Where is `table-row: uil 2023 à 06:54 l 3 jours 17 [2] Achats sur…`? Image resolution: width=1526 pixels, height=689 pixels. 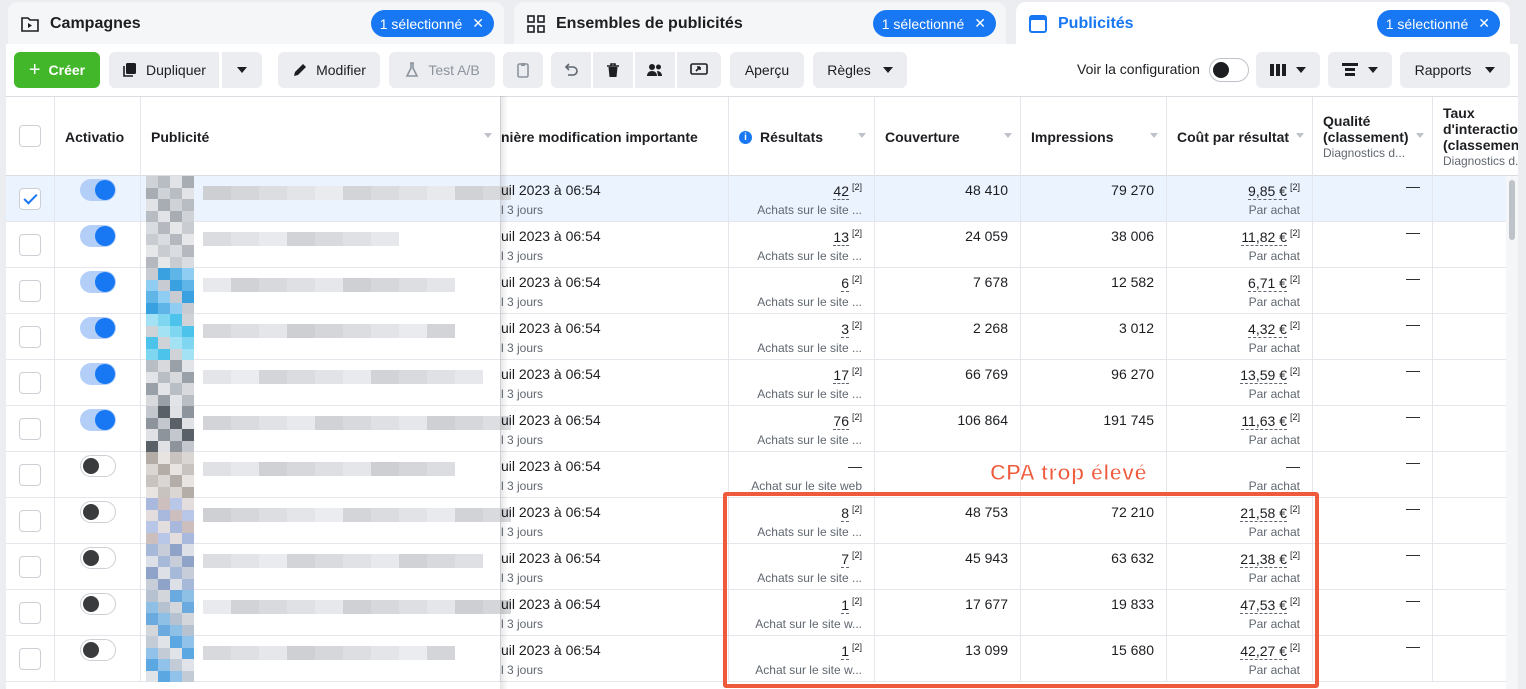 table-row: uil 2023 à 06:54 l 3 jours 17 [2] Achats sur… is located at coordinates (756, 383).